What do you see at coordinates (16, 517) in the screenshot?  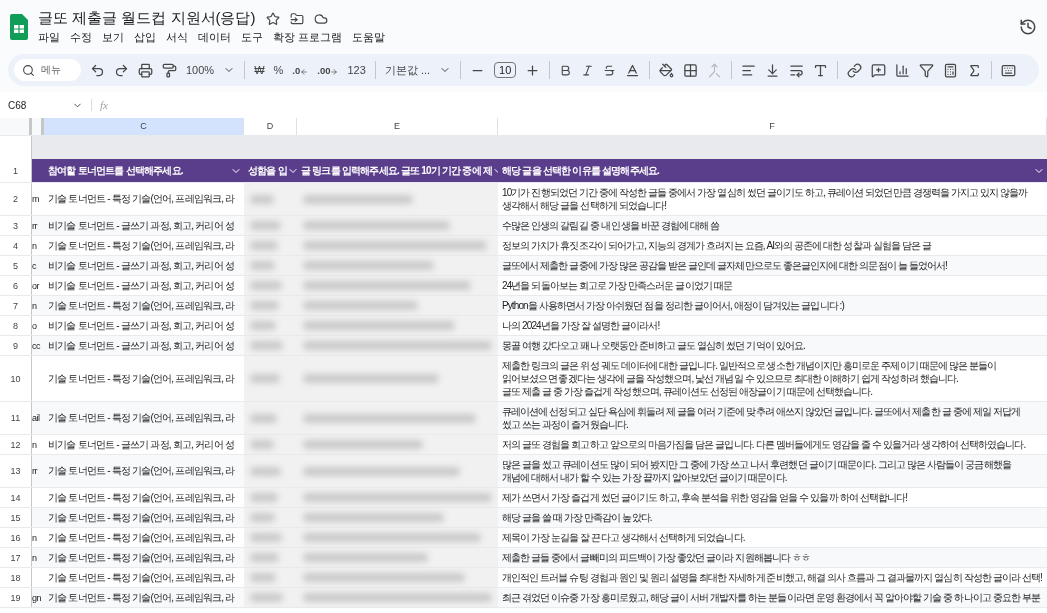 I see `row-number: 15` at bounding box center [16, 517].